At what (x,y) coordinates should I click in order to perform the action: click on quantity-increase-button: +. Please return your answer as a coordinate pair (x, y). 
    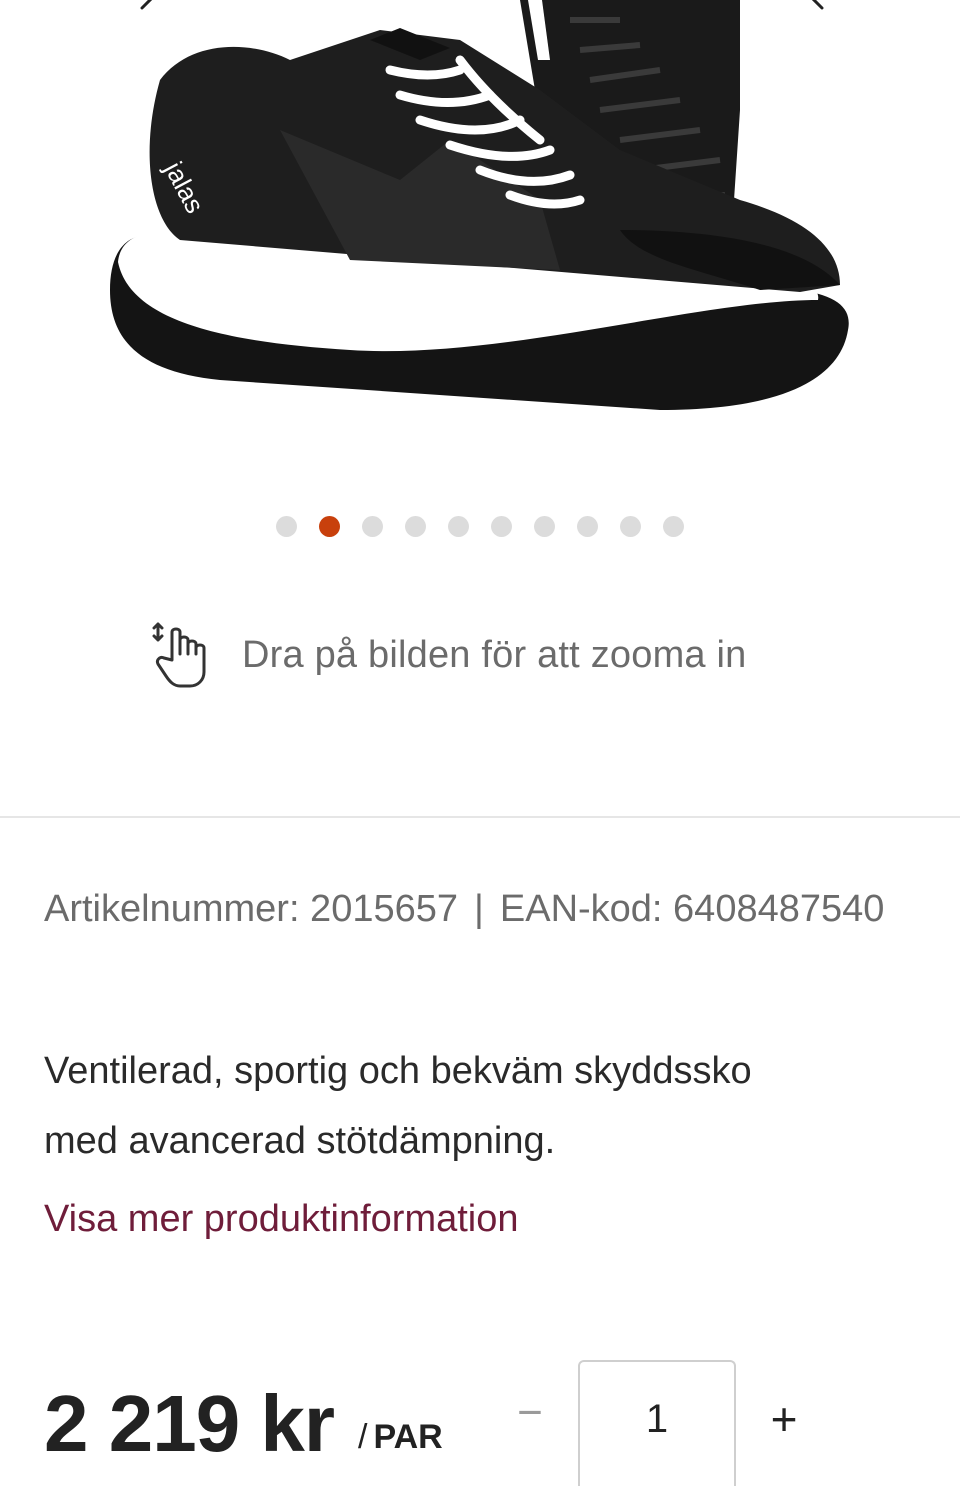
    Looking at the image, I should click on (784, 1419).